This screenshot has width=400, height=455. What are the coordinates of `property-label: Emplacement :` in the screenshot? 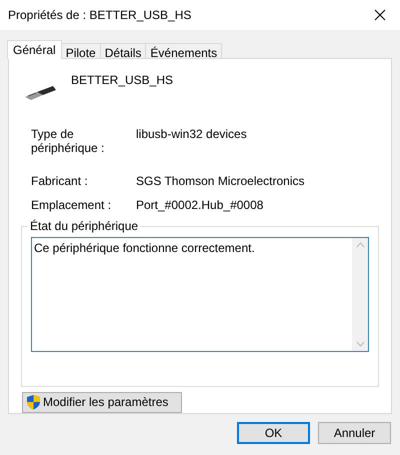 It's located at (71, 205).